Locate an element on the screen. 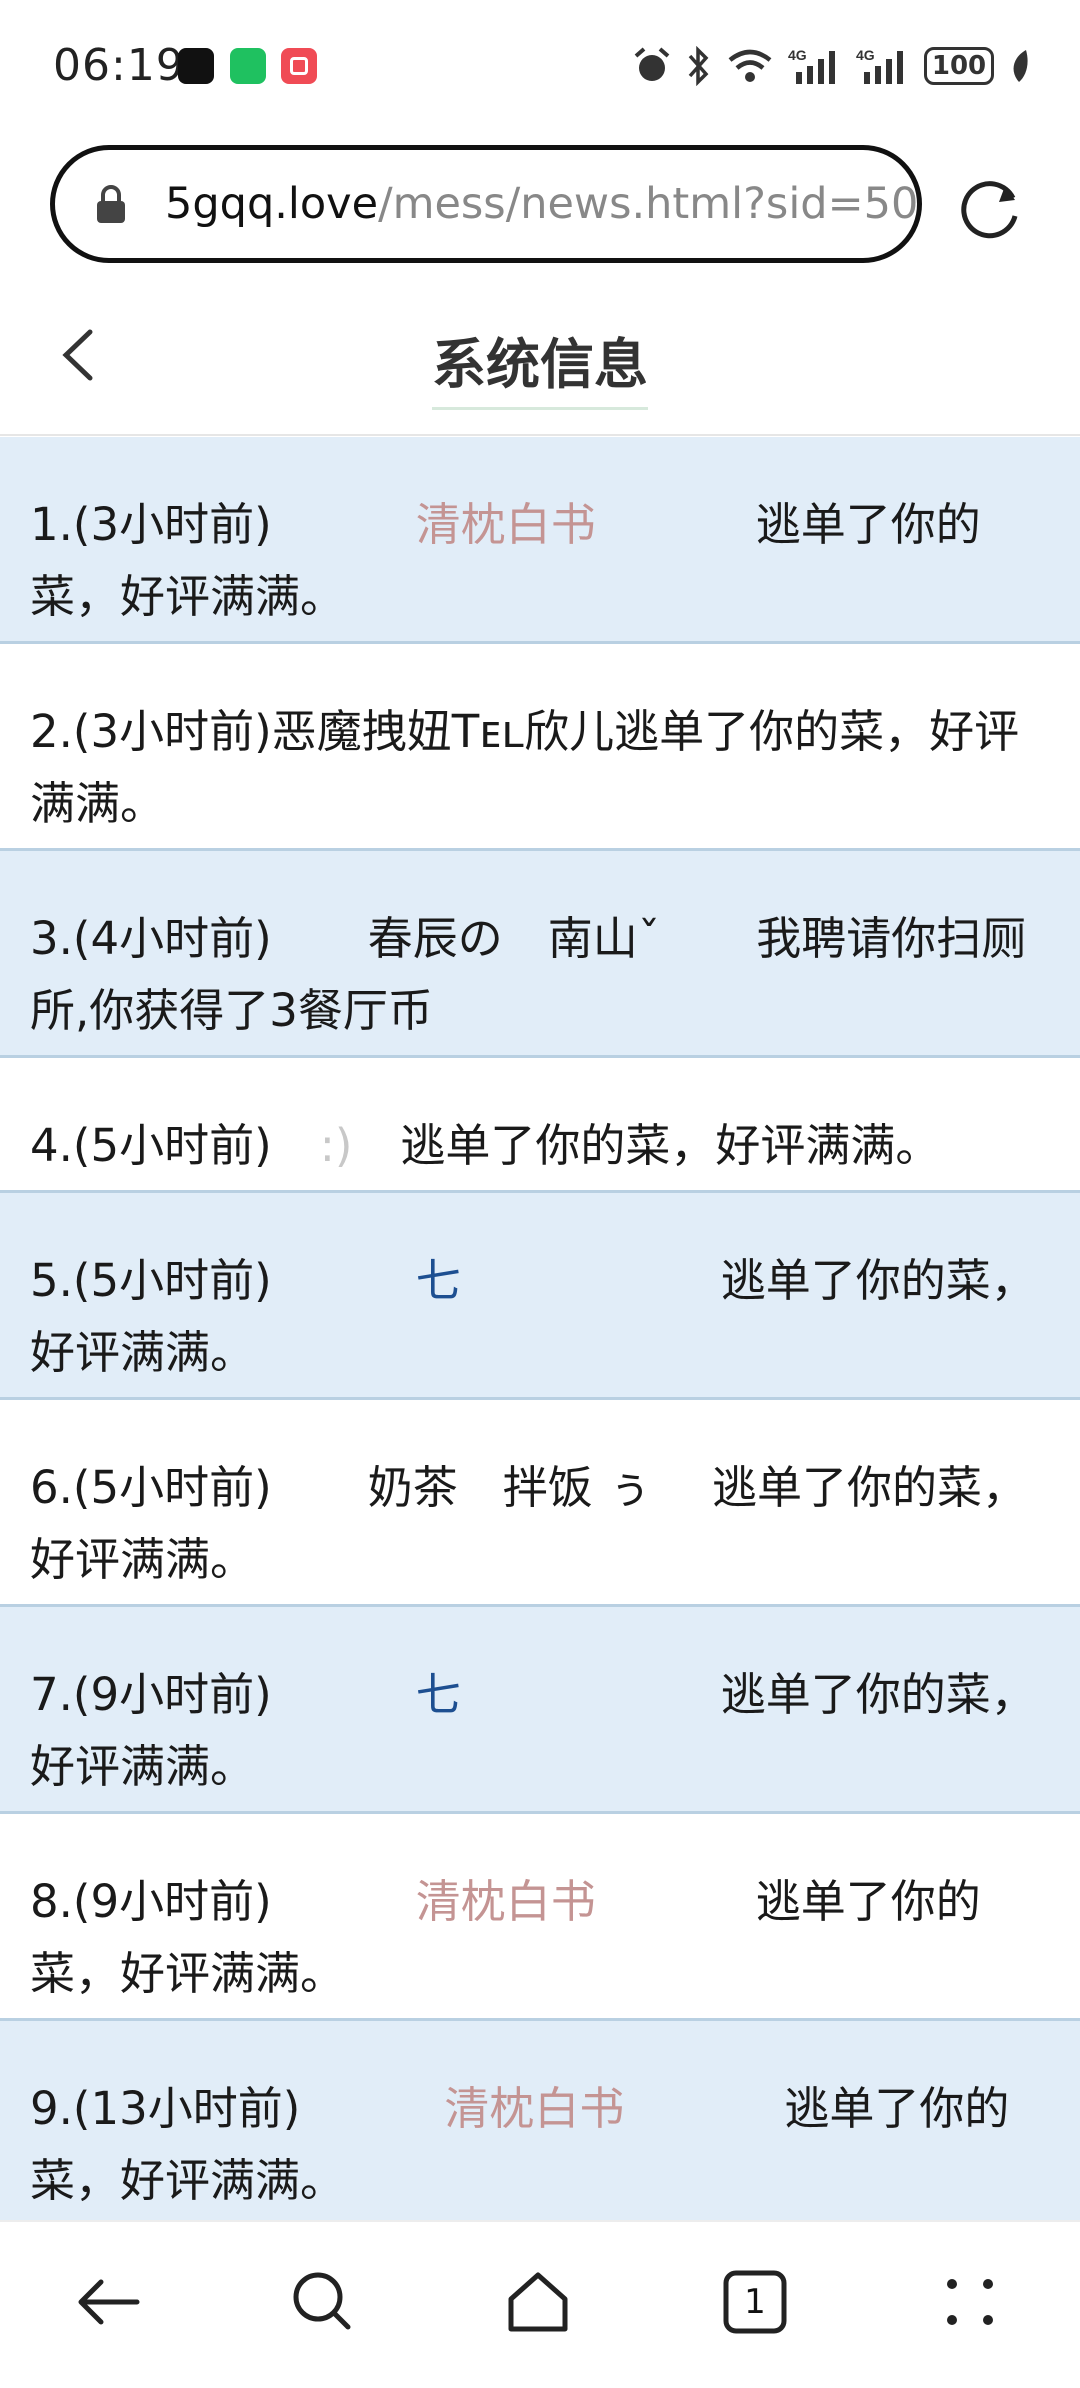 The image size is (1080, 2388). message-time: 3.(4小时前) is located at coordinates (151, 938).